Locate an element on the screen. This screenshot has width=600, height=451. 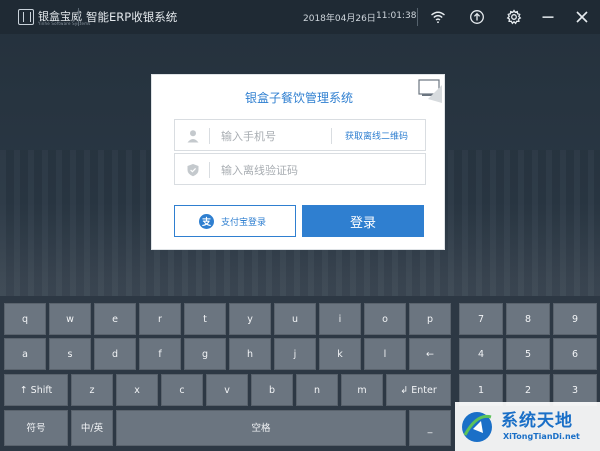
watermark: 系统天地 XiTongTianDi.net is located at coordinates (527, 426).